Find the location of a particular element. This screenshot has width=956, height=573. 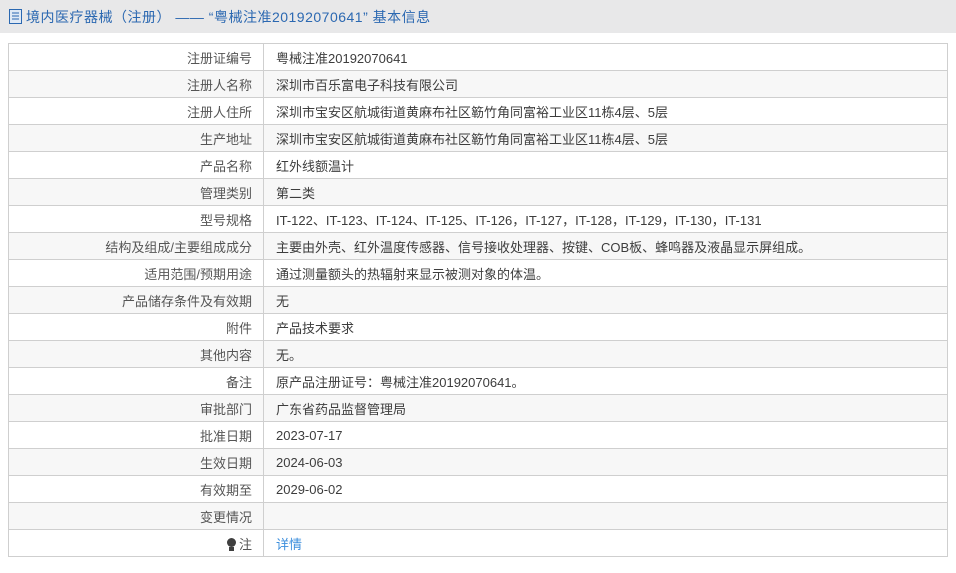

table-row: 批准日期 2023-07-17 is located at coordinates (478, 435).